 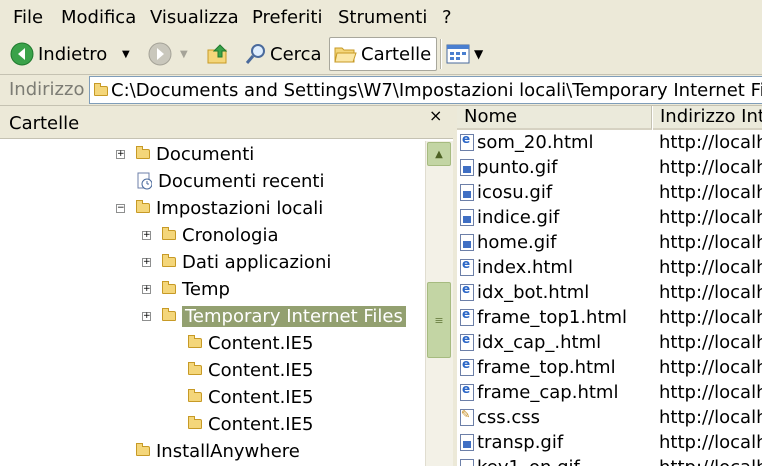 I want to click on search-button: Cerca, so click(x=283, y=54).